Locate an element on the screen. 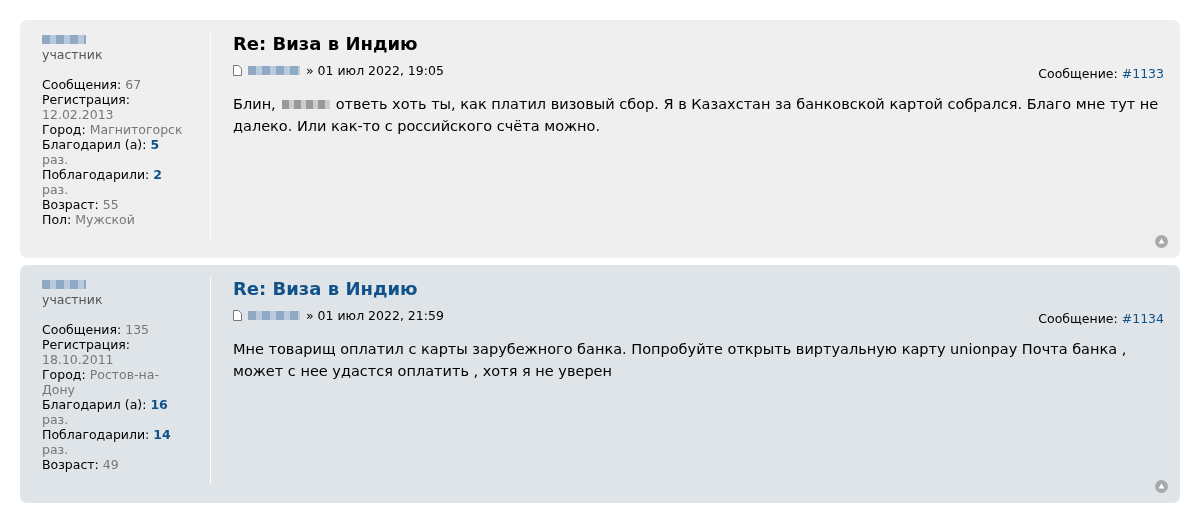 The height and width of the screenshot is (525, 1200). message-link: #1134 is located at coordinates (1142, 318).